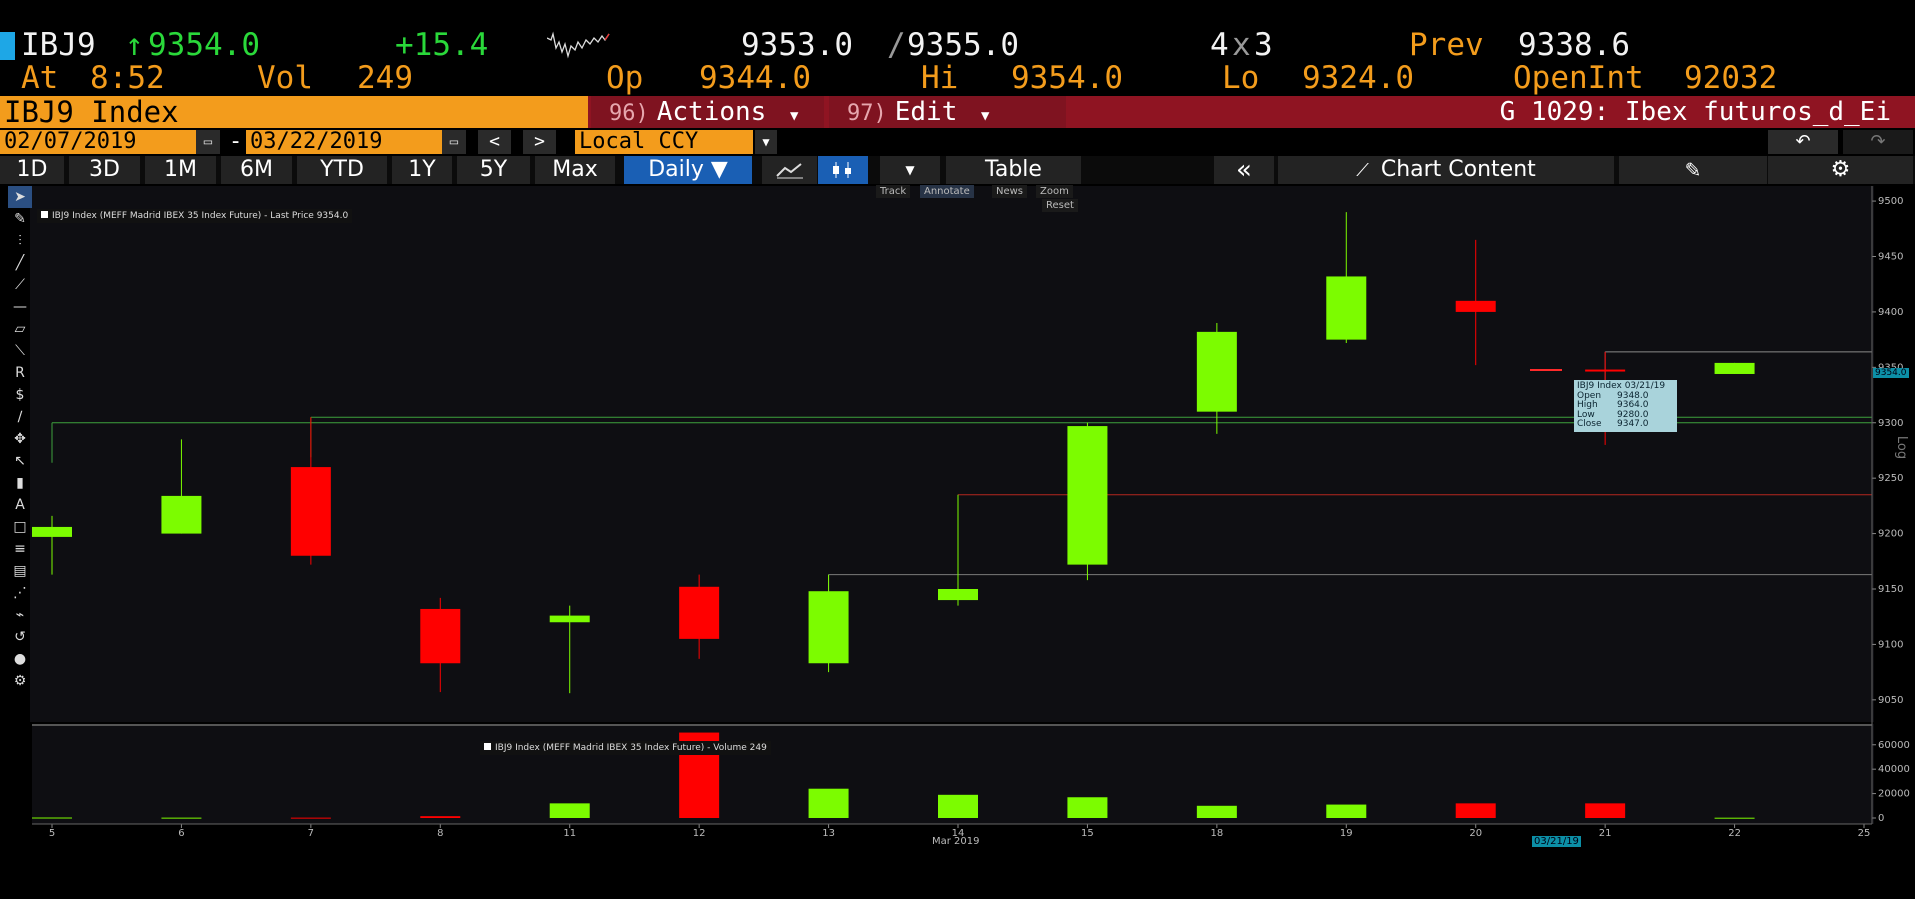 This screenshot has height=899, width=1915. What do you see at coordinates (104, 170) in the screenshot?
I see `tab-3d: 3D` at bounding box center [104, 170].